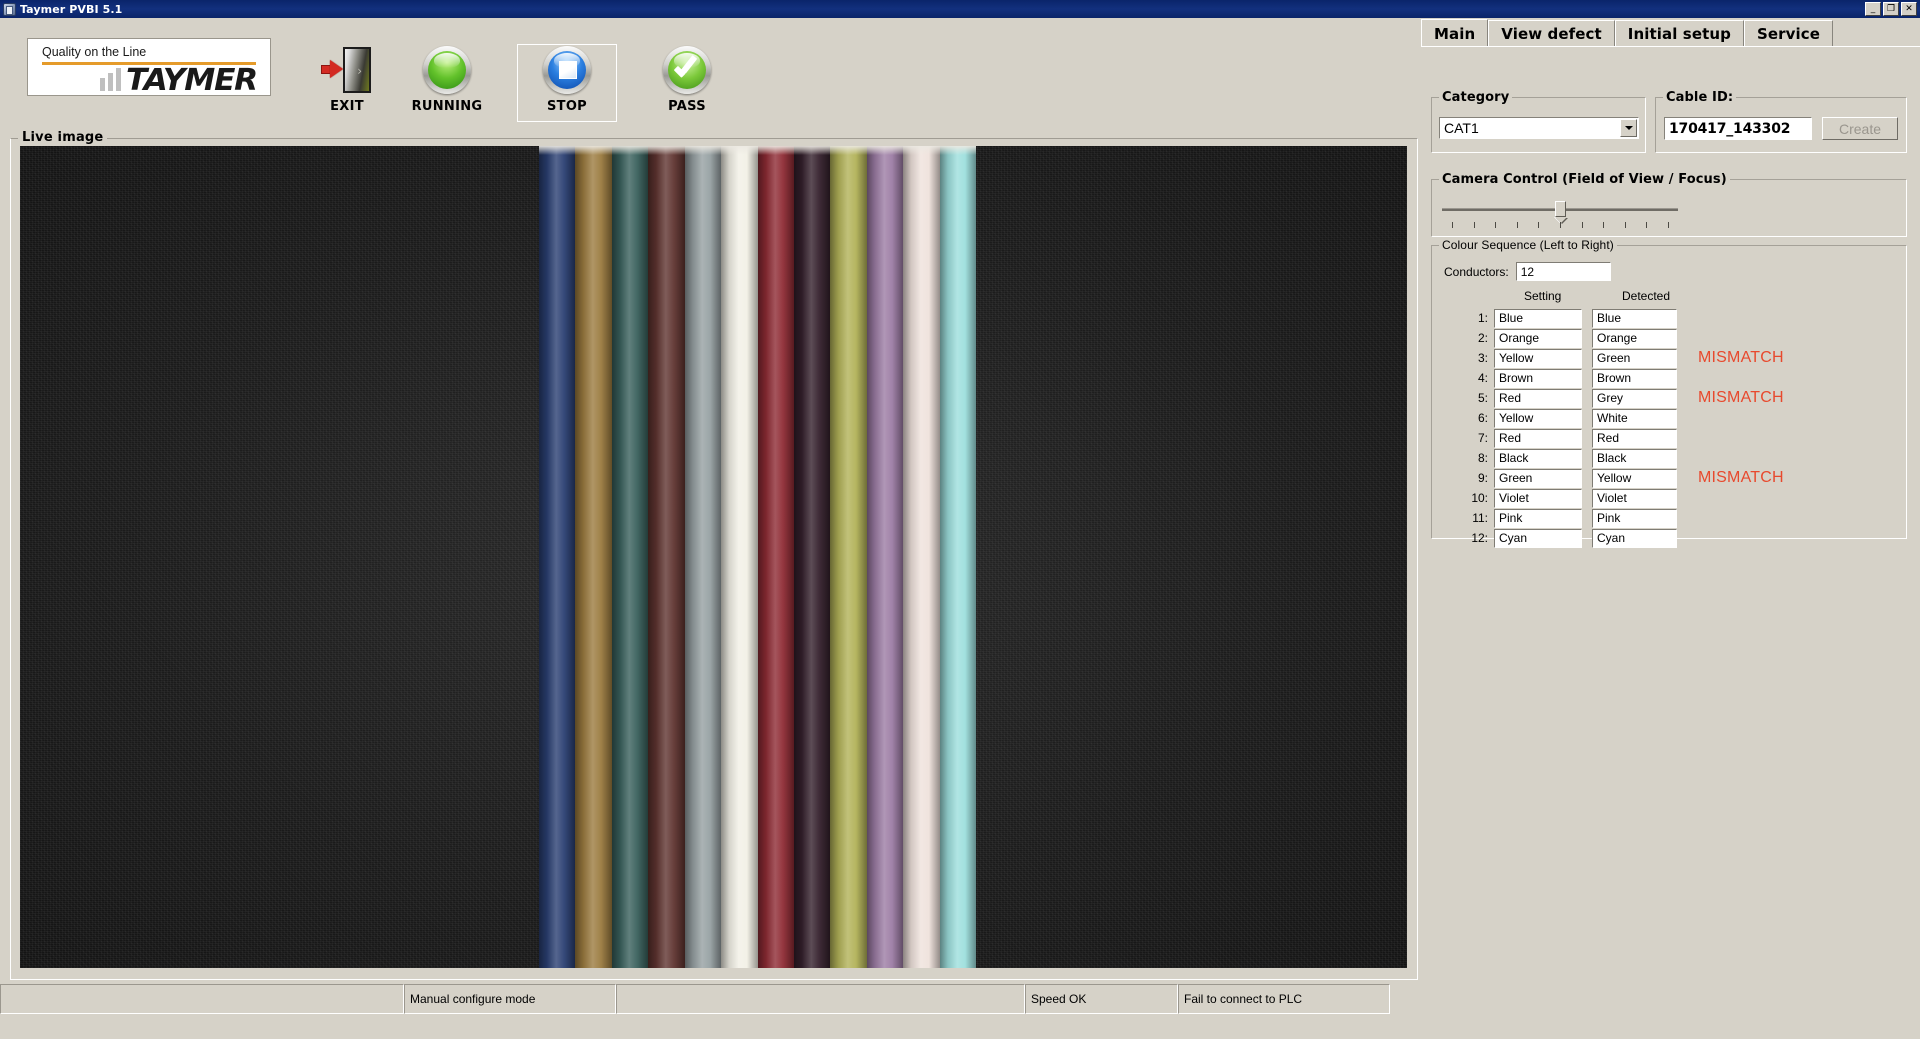 This screenshot has width=1920, height=1039. I want to click on conductor-row: 6: Yellow White, so click(1669, 418).